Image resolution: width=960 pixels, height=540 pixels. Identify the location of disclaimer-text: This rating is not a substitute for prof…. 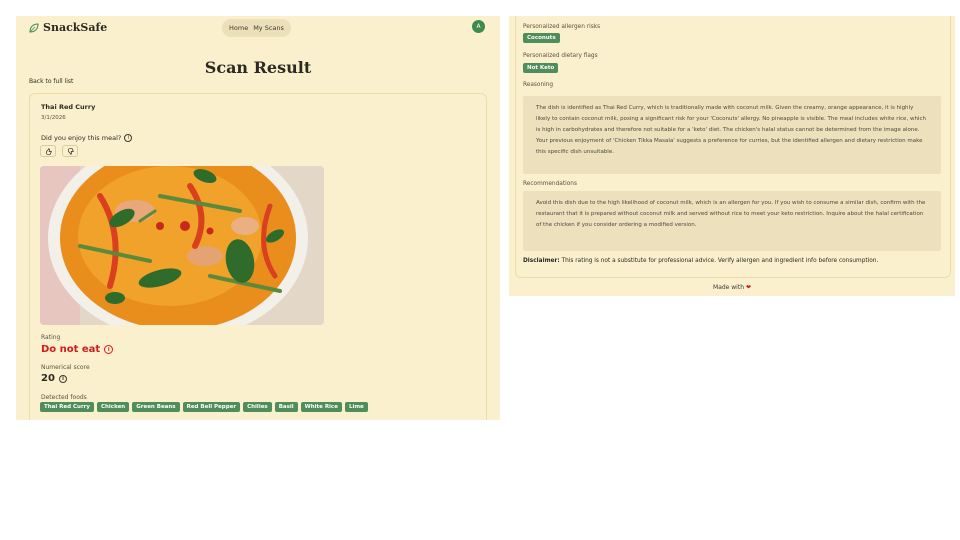
(720, 261).